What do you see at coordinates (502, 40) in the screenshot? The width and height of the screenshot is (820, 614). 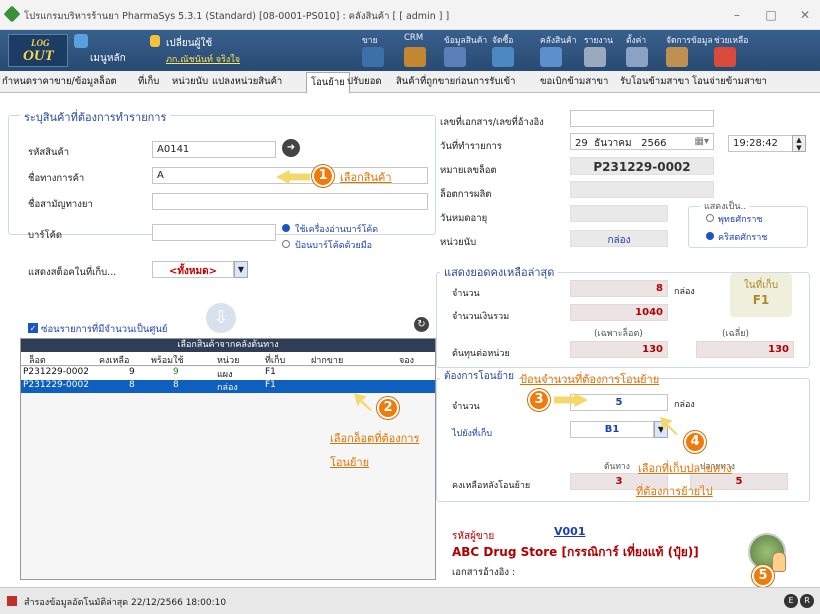 I see `toolbar-item-3: จัดซื้อ` at bounding box center [502, 40].